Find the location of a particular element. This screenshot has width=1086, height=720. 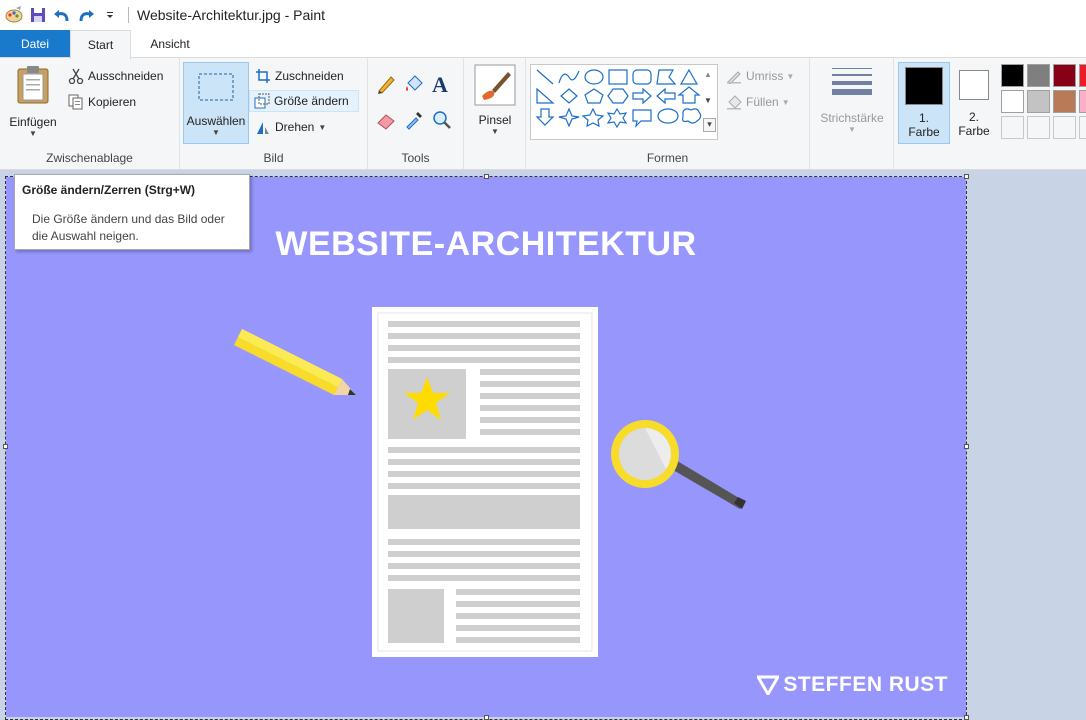

pencil-illustration is located at coordinates (295, 362).